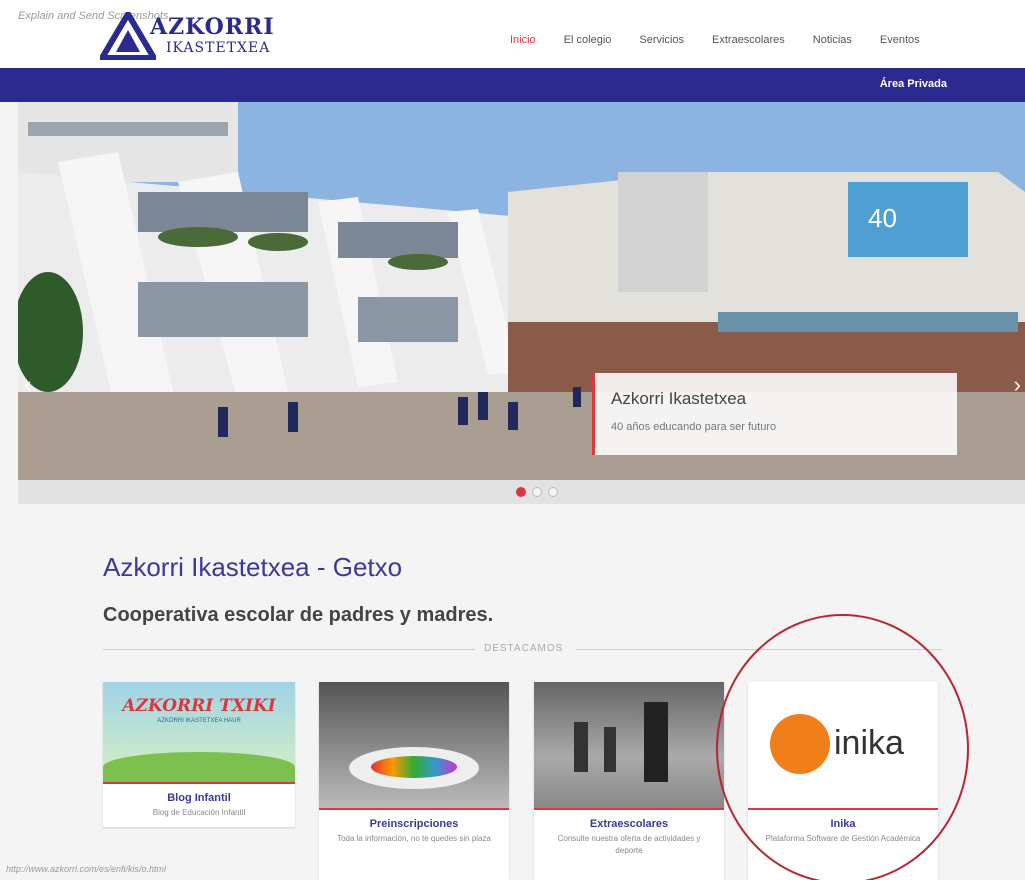  What do you see at coordinates (832, 40) in the screenshot?
I see `nav-item-noticias: Noticias` at bounding box center [832, 40].